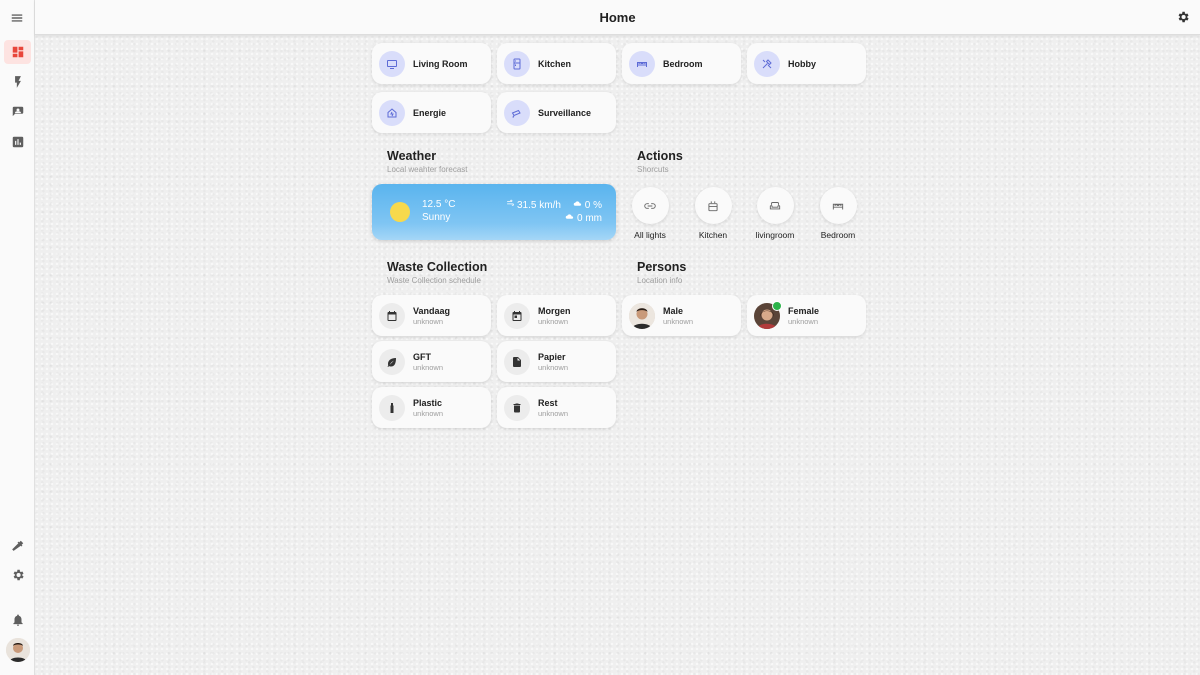 The width and height of the screenshot is (1200, 675). I want to click on sidebar-item-energy, so click(17, 82).